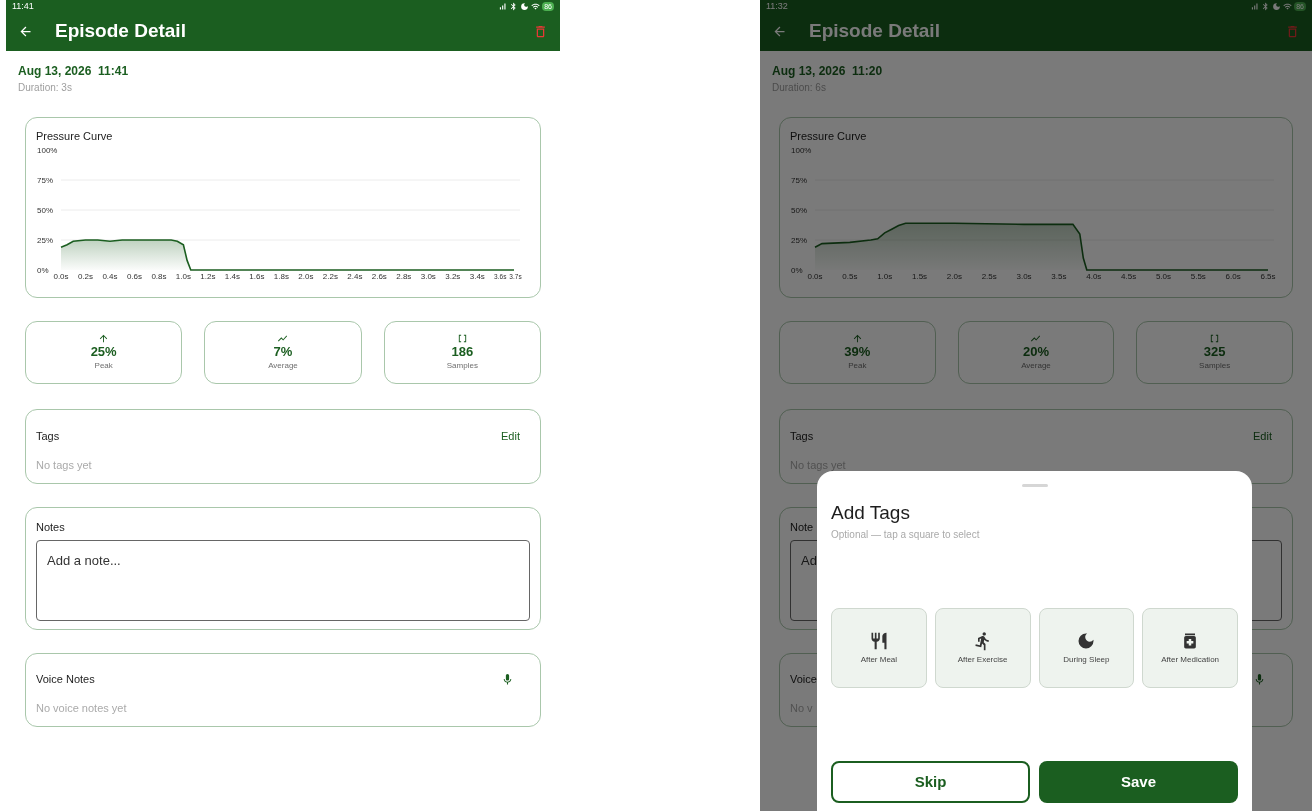 The width and height of the screenshot is (1312, 811). Describe the element at coordinates (1214, 352) in the screenshot. I see `stat-value: 325` at that location.